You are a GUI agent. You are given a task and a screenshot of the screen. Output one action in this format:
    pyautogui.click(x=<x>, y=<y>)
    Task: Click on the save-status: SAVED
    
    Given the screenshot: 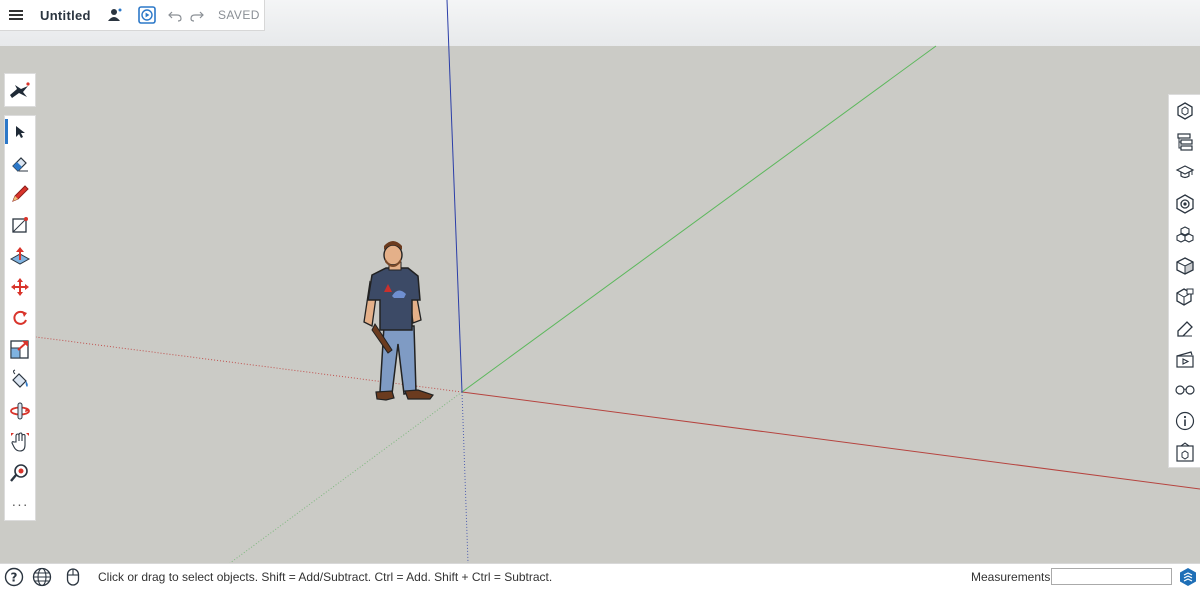 What is the action you would take?
    pyautogui.click(x=239, y=15)
    